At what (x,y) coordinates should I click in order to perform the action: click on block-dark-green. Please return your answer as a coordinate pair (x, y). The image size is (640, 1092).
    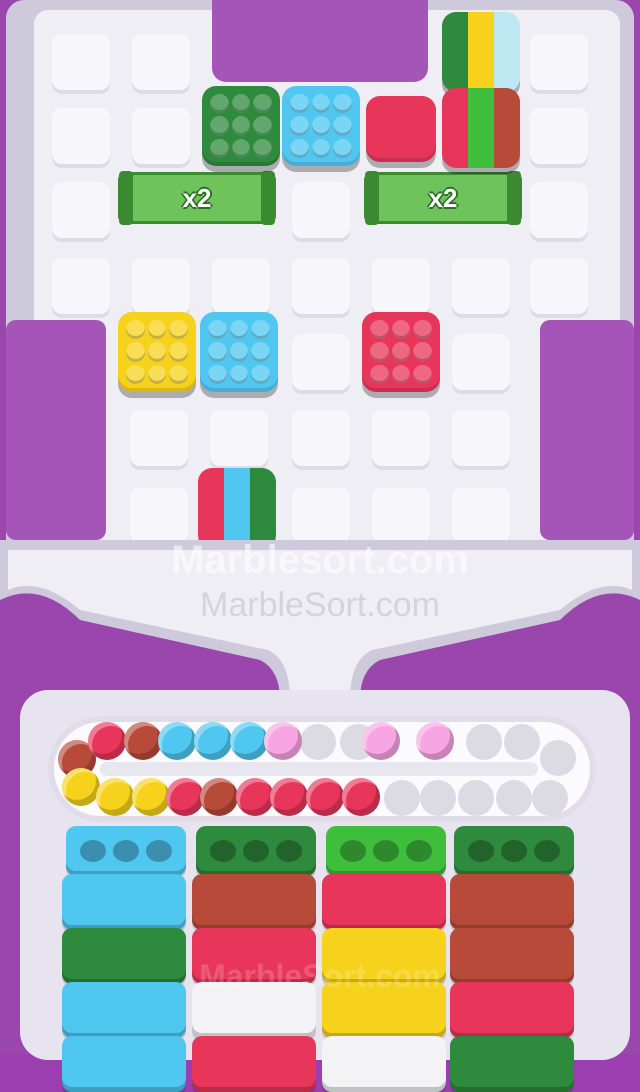
    Looking at the image, I should click on (241, 126).